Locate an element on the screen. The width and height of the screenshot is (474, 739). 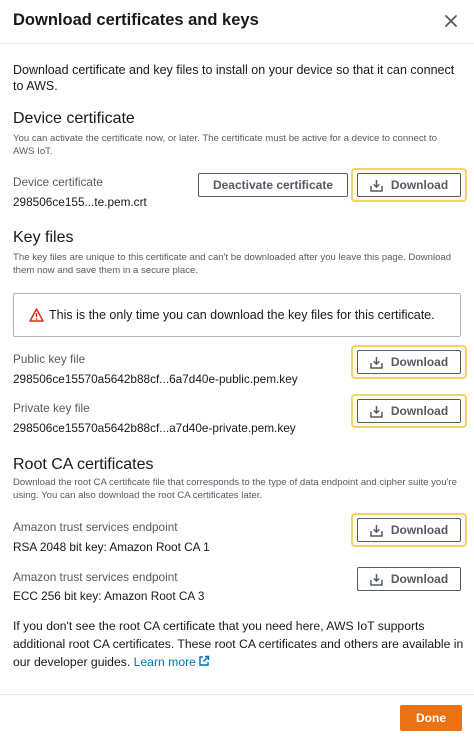
device-certificate-heading: Device certificate is located at coordinates (74, 118).